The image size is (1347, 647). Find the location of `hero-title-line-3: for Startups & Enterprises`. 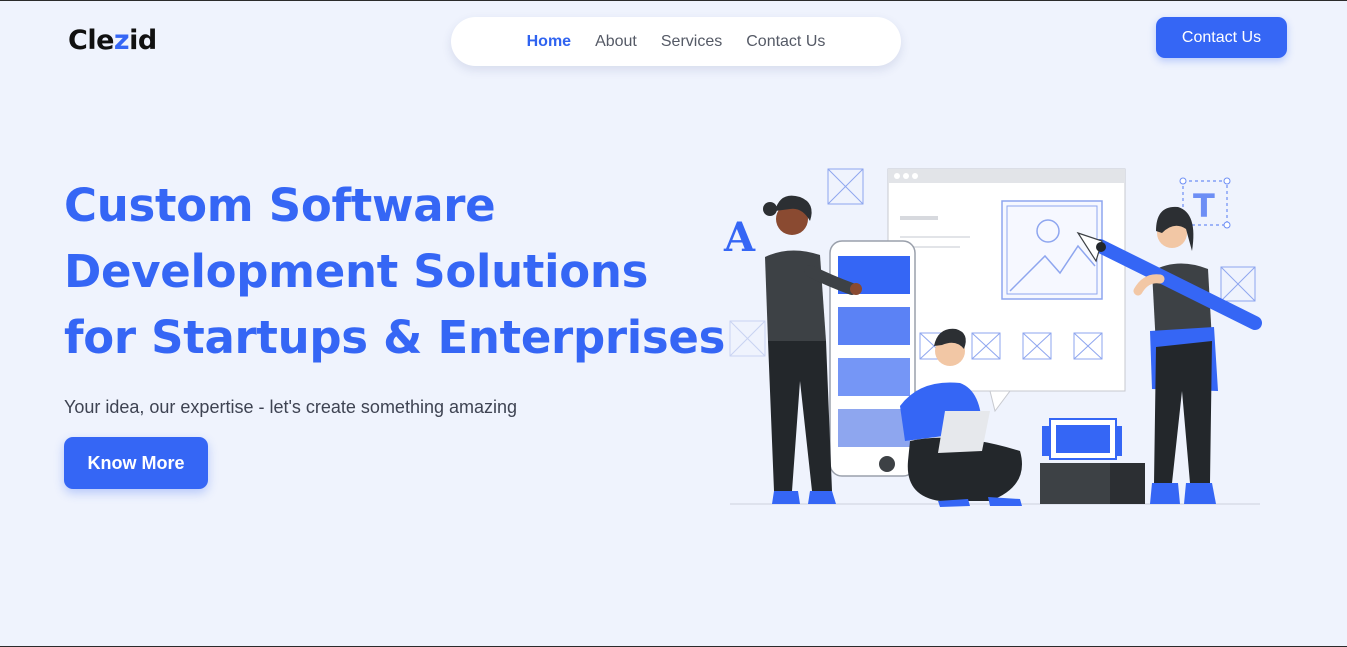

hero-title-line-3: for Startups & Enterprises is located at coordinates (395, 337).